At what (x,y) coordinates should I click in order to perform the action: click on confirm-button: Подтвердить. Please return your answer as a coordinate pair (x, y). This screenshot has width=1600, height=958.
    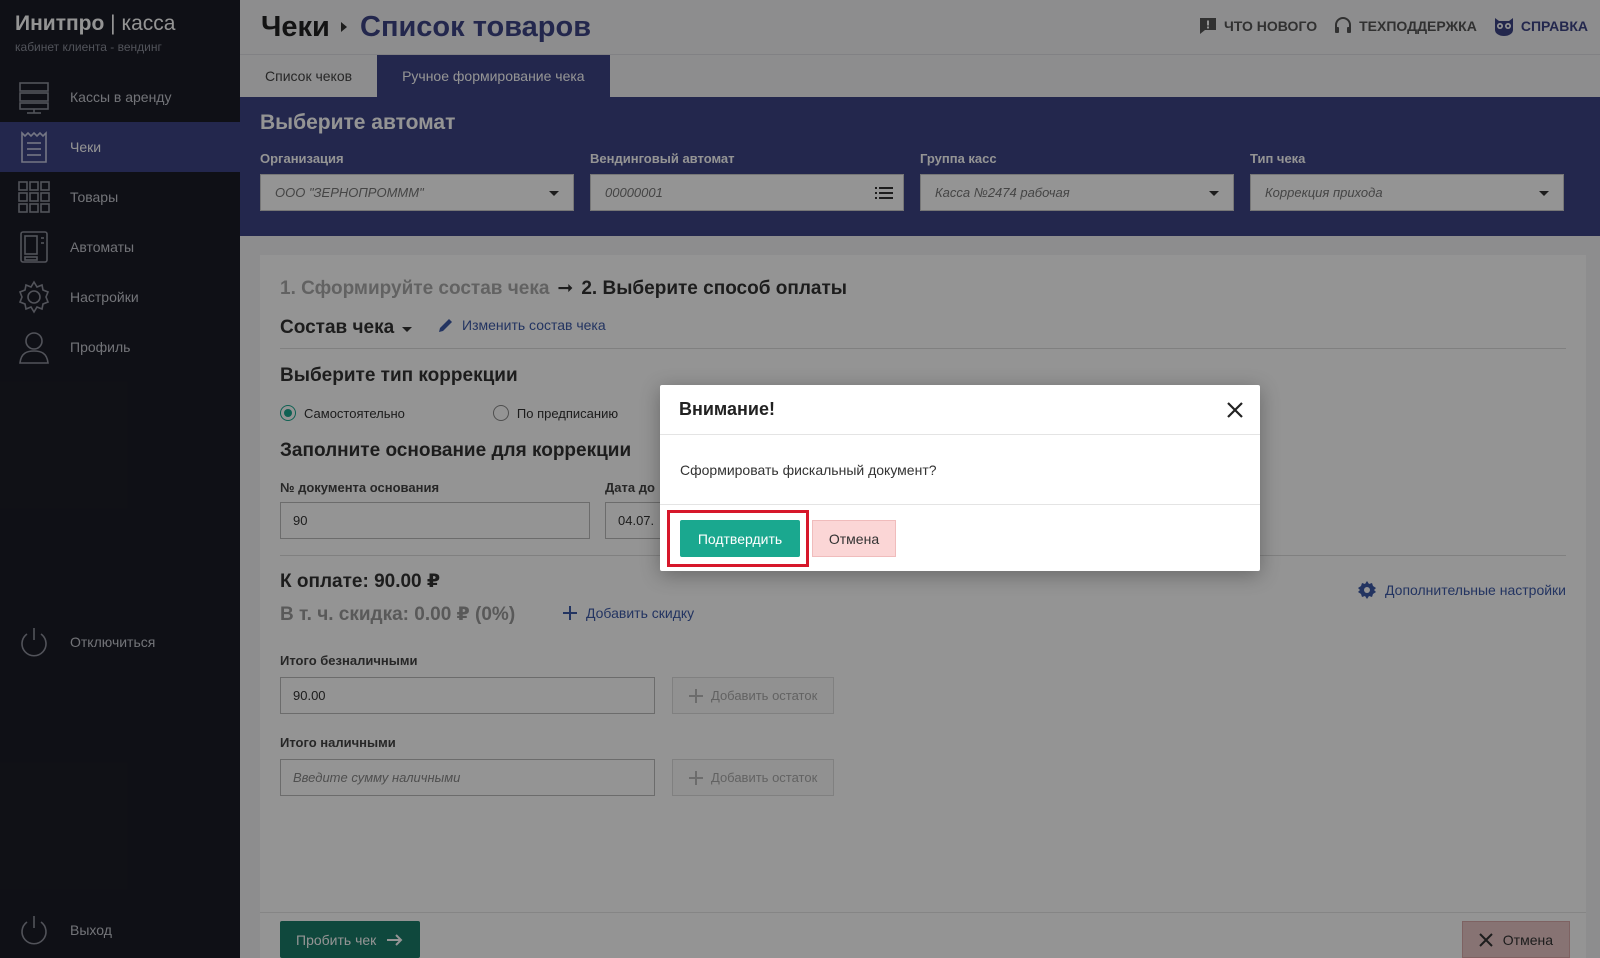
    Looking at the image, I should click on (740, 538).